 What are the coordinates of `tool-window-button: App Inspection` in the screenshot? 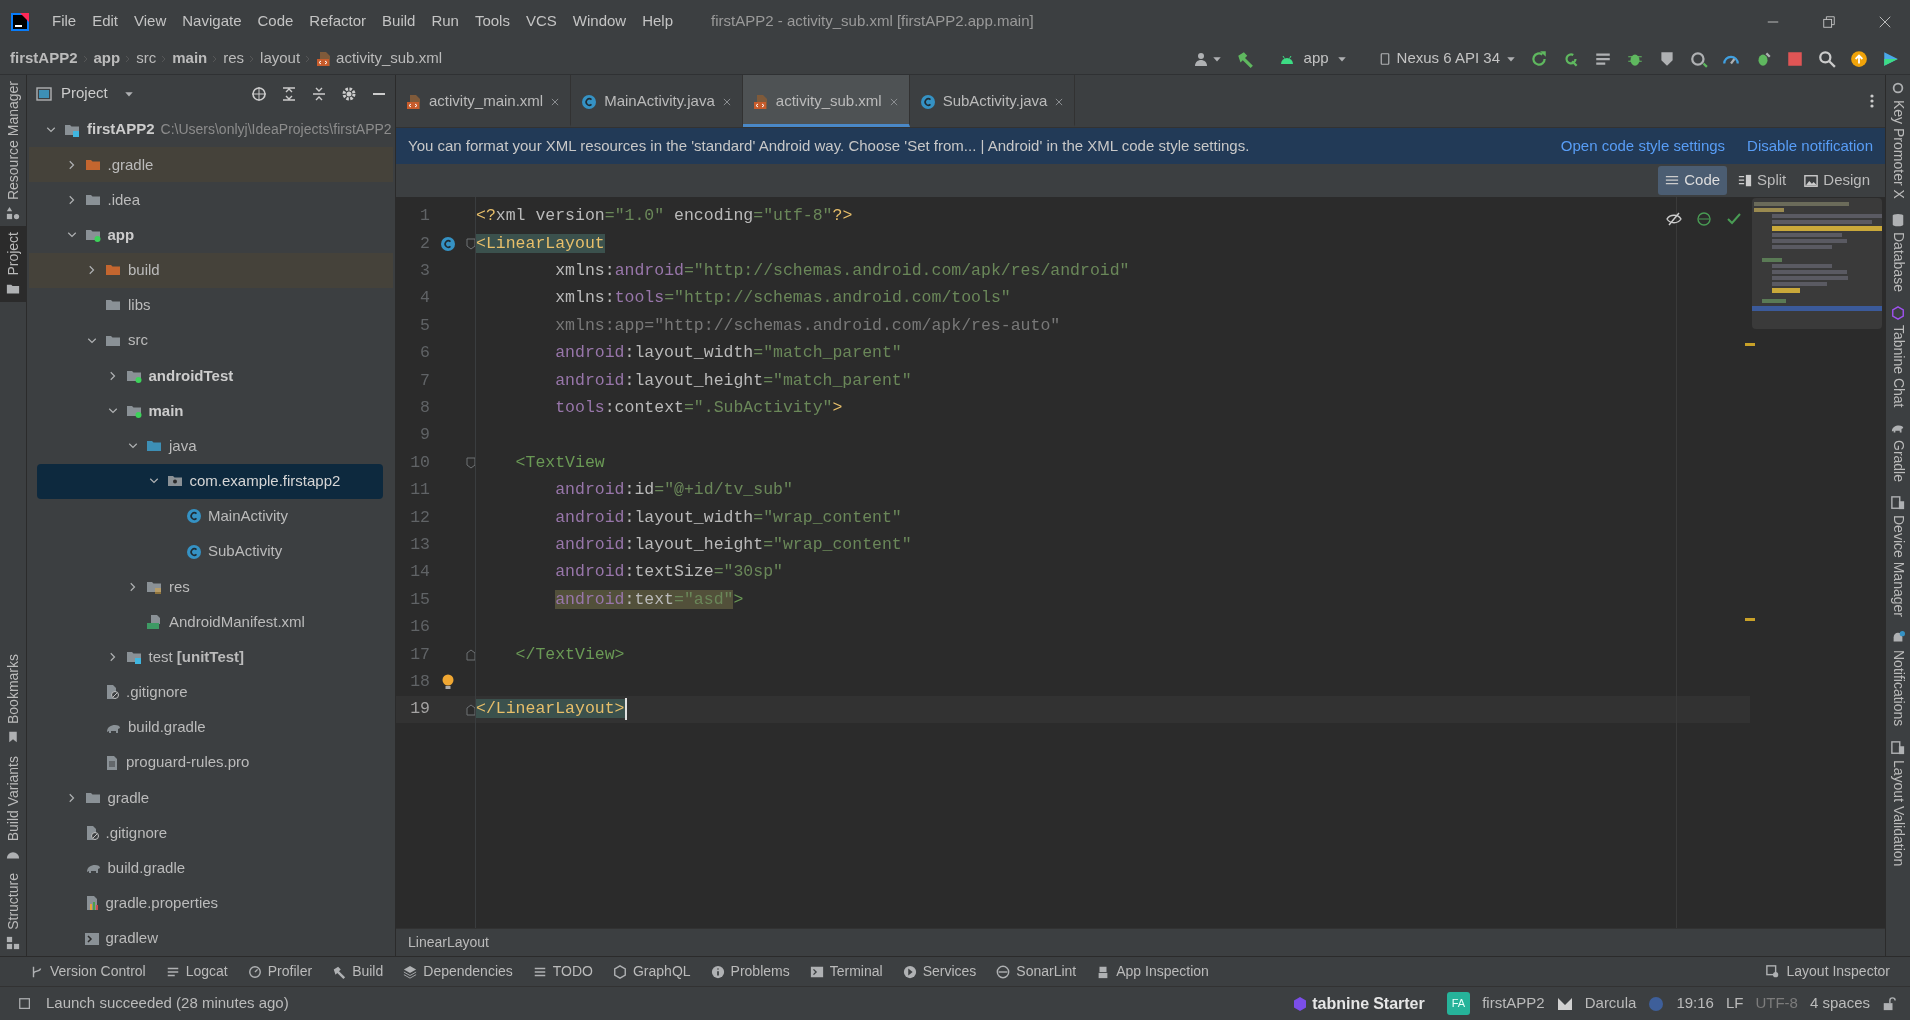 It's located at (1152, 971).